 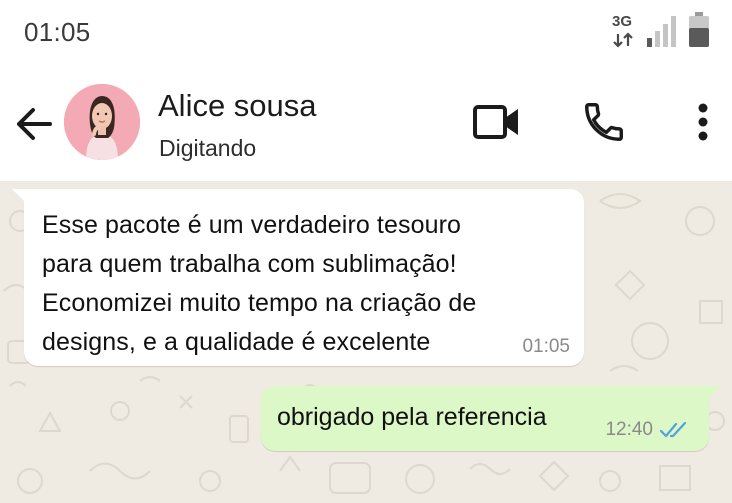 I want to click on arrow-left-icon, so click(x=34, y=124).